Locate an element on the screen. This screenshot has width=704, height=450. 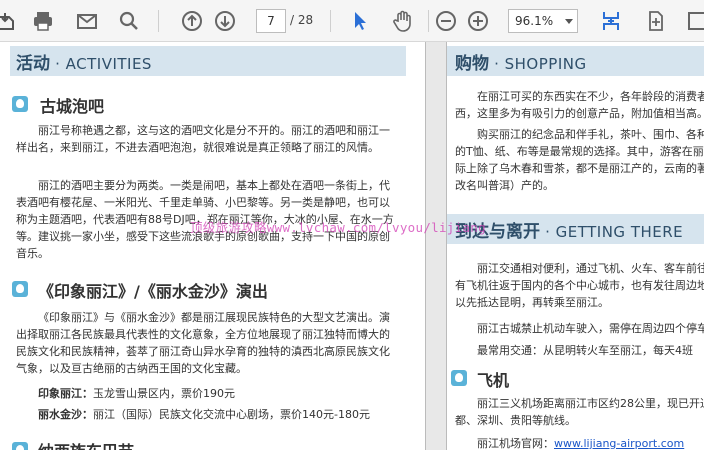
section-title-cn: 活动 is located at coordinates (33, 64).